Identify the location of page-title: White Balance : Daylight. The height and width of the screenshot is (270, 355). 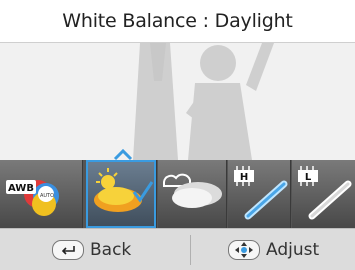
(177, 21).